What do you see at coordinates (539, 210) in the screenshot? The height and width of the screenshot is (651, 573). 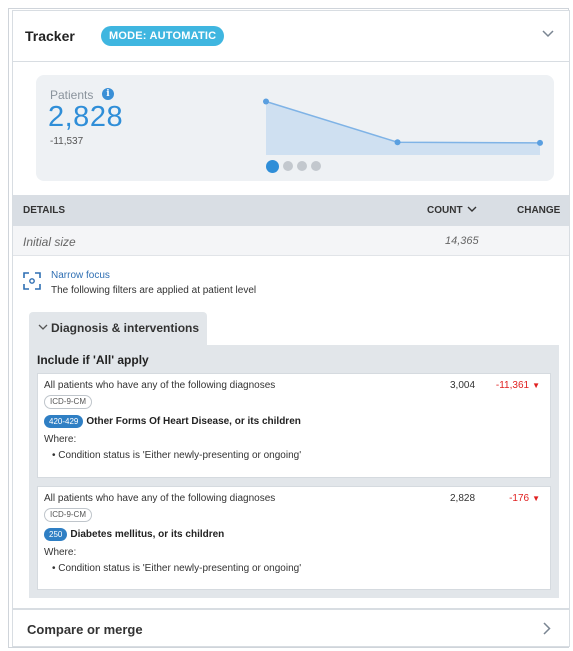 I see `change-column-header: CHANGE` at bounding box center [539, 210].